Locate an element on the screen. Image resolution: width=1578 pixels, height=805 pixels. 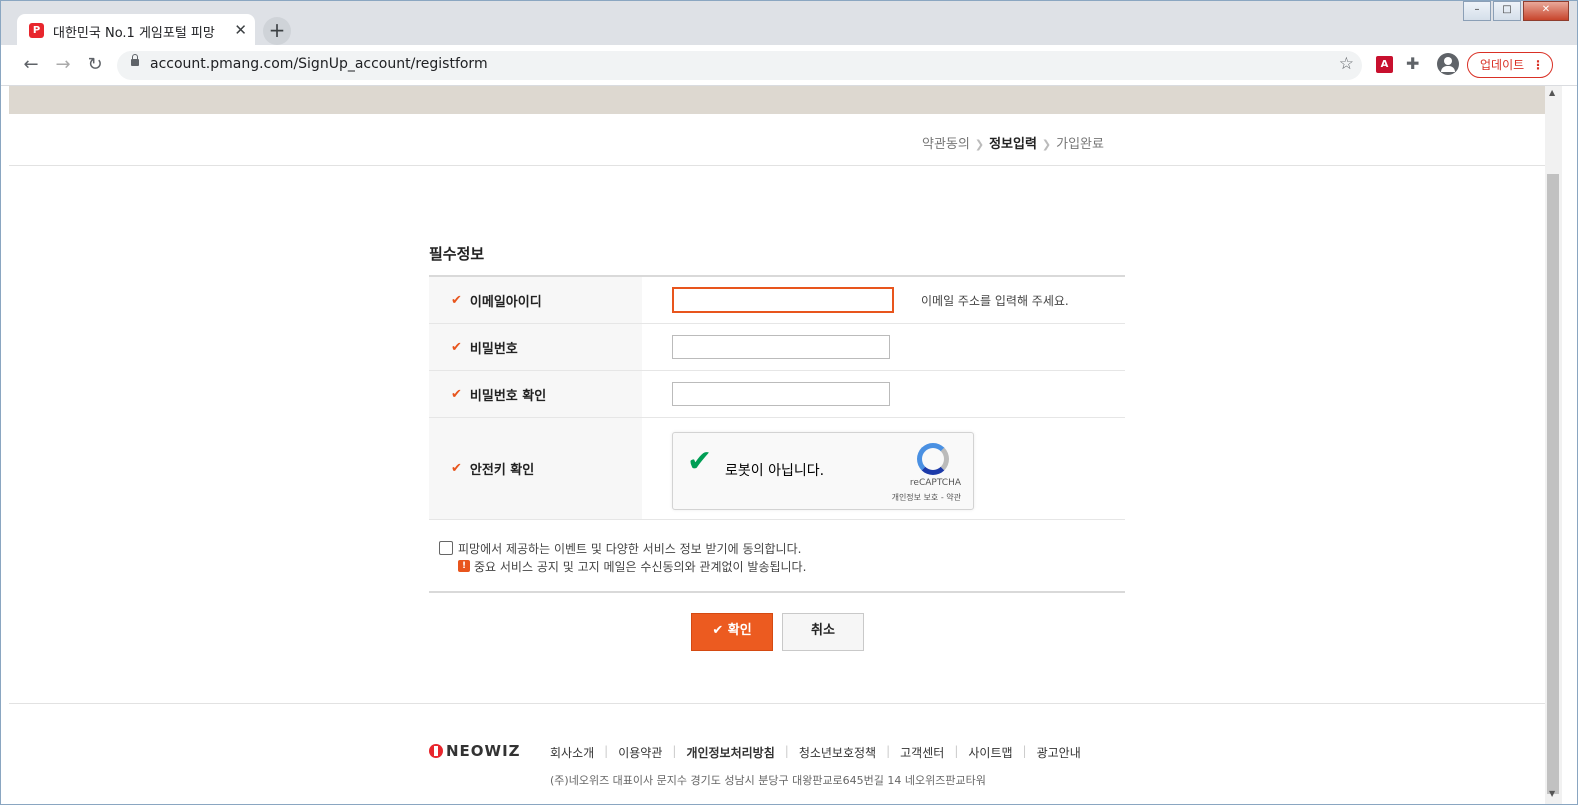
password-confirm-label: ✔ 비밀번호 확인 is located at coordinates (535, 394).